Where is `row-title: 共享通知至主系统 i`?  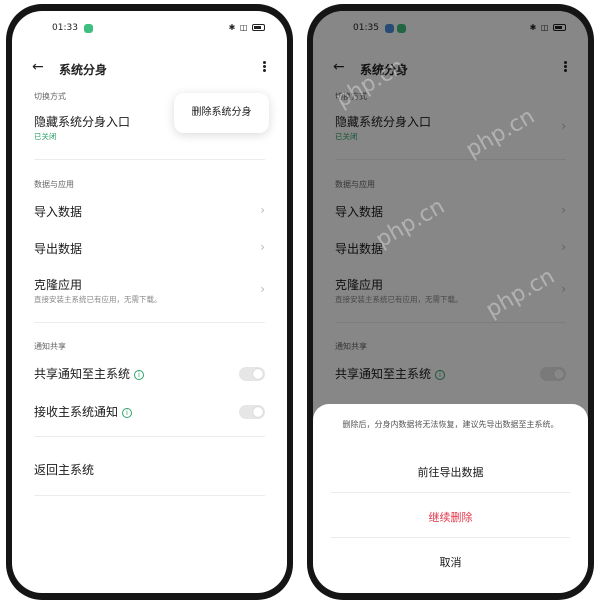
row-title: 共享通知至主系统 i is located at coordinates (89, 373).